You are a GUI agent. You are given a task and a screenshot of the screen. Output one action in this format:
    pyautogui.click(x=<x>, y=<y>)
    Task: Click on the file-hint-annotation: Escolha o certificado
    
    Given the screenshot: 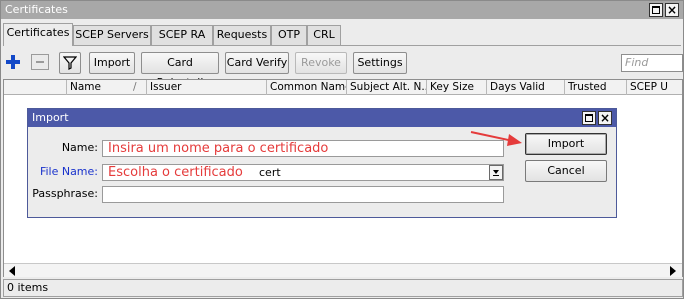 What is the action you would take?
    pyautogui.click(x=175, y=172)
    